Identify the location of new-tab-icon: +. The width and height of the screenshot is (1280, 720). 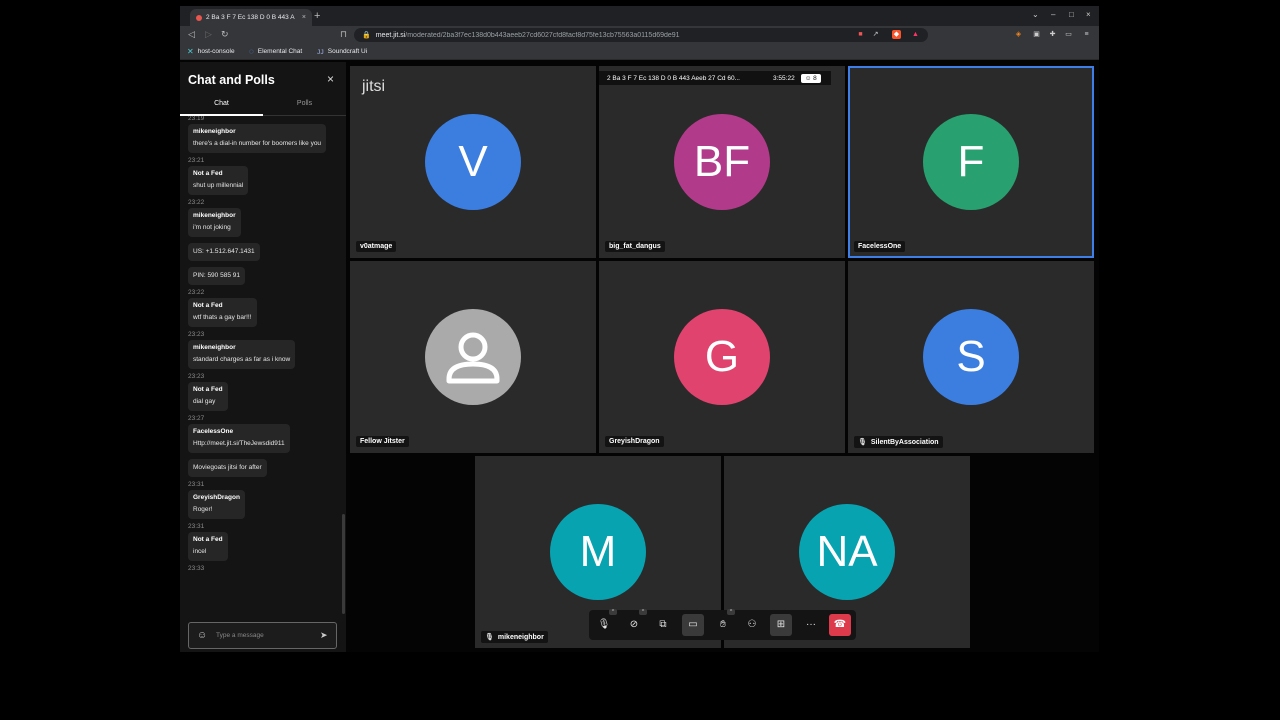
(317, 16).